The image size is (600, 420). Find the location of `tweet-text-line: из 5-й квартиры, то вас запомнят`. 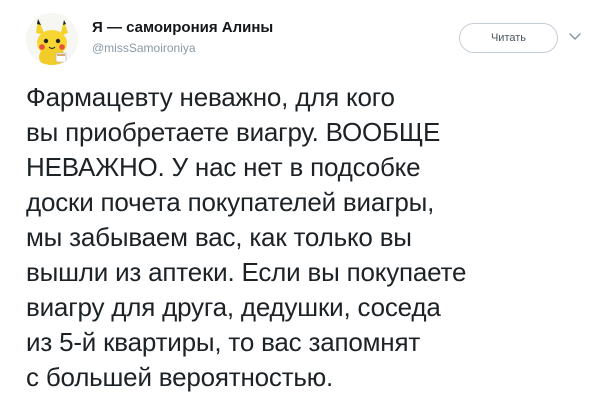

tweet-text-line: из 5-й квартиры, то вас запомнят is located at coordinates (223, 342).